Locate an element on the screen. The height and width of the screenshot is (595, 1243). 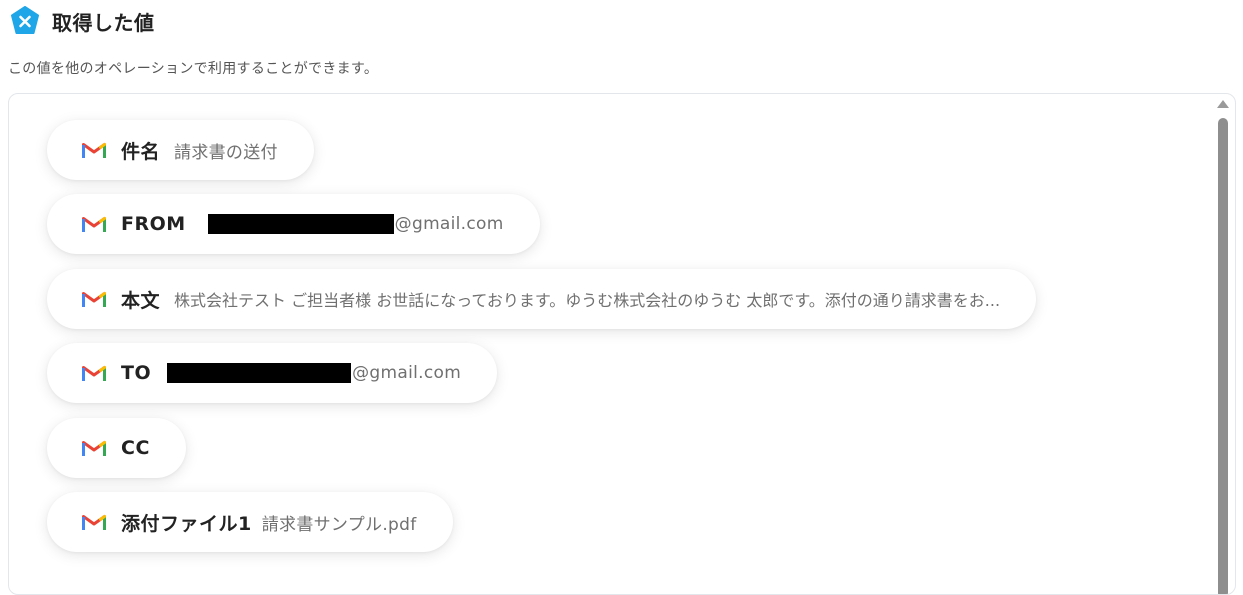
field-label: 添付ファイル1 is located at coordinates (186, 523).